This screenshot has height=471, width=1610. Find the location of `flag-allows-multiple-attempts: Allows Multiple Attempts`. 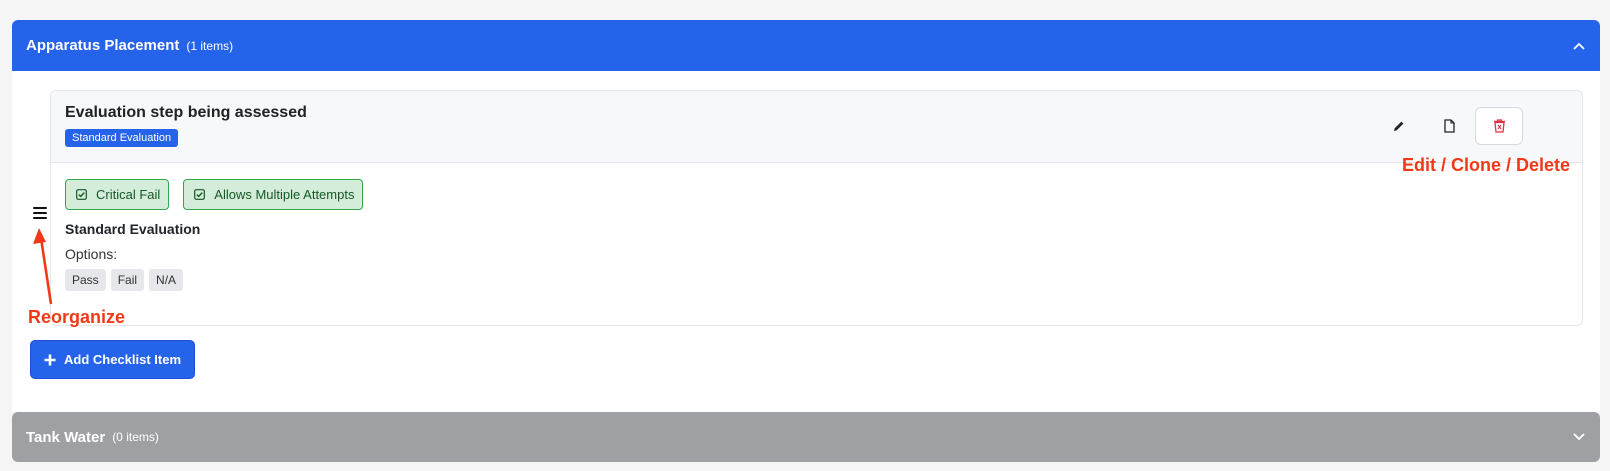

flag-allows-multiple-attempts: Allows Multiple Attempts is located at coordinates (273, 194).